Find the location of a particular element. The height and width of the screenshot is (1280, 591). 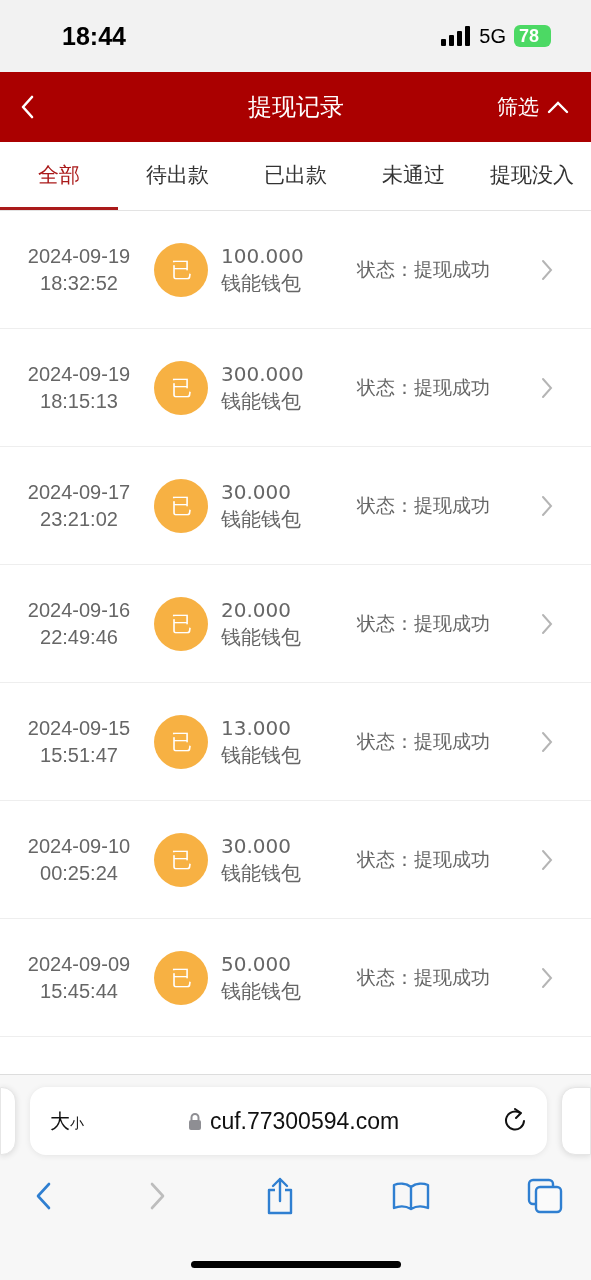

lock-icon is located at coordinates (194, 1121).